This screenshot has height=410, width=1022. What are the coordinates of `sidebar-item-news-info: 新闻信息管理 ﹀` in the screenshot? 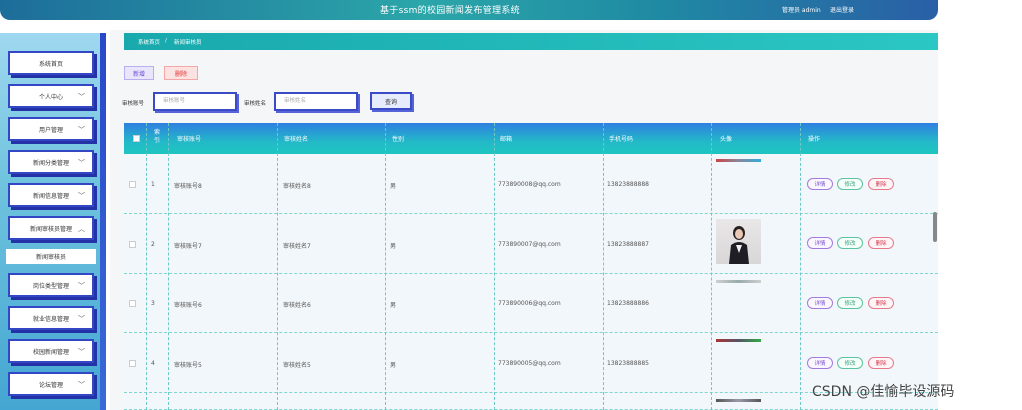 It's located at (51, 195).